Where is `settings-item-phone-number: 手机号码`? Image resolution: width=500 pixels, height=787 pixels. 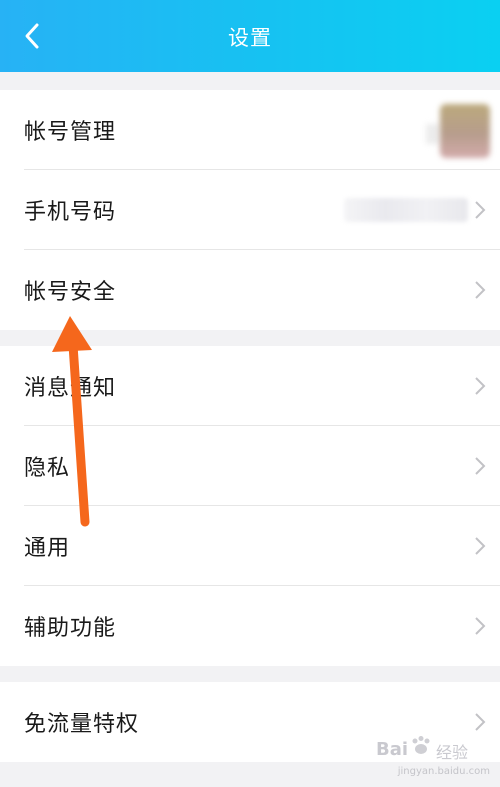 settings-item-phone-number: 手机号码 is located at coordinates (250, 210).